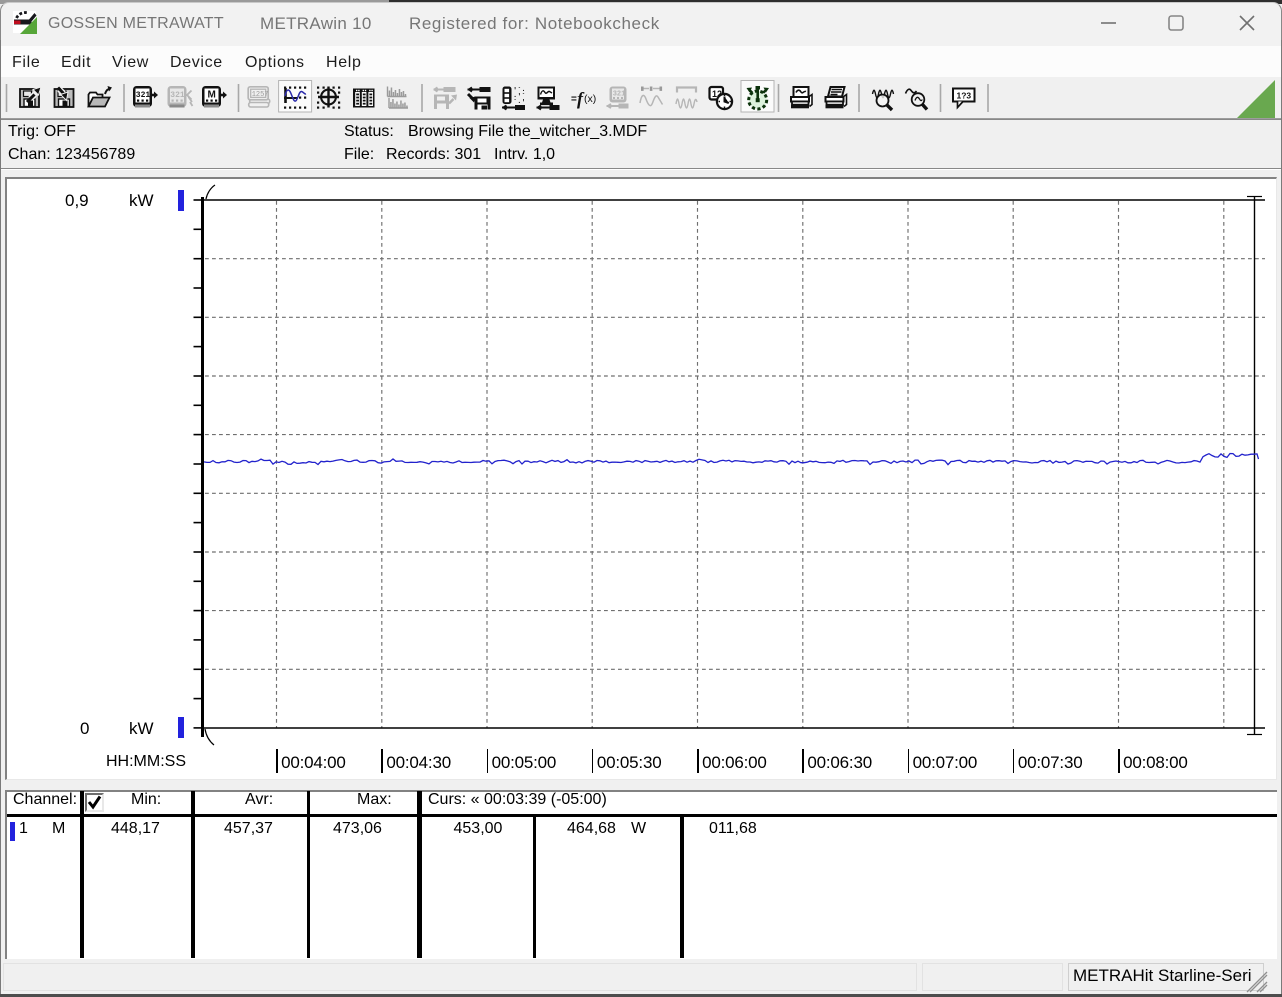 This screenshot has height=997, width=1282. Describe the element at coordinates (260, 95) in the screenshot. I see `svg-text: 1257` at that location.